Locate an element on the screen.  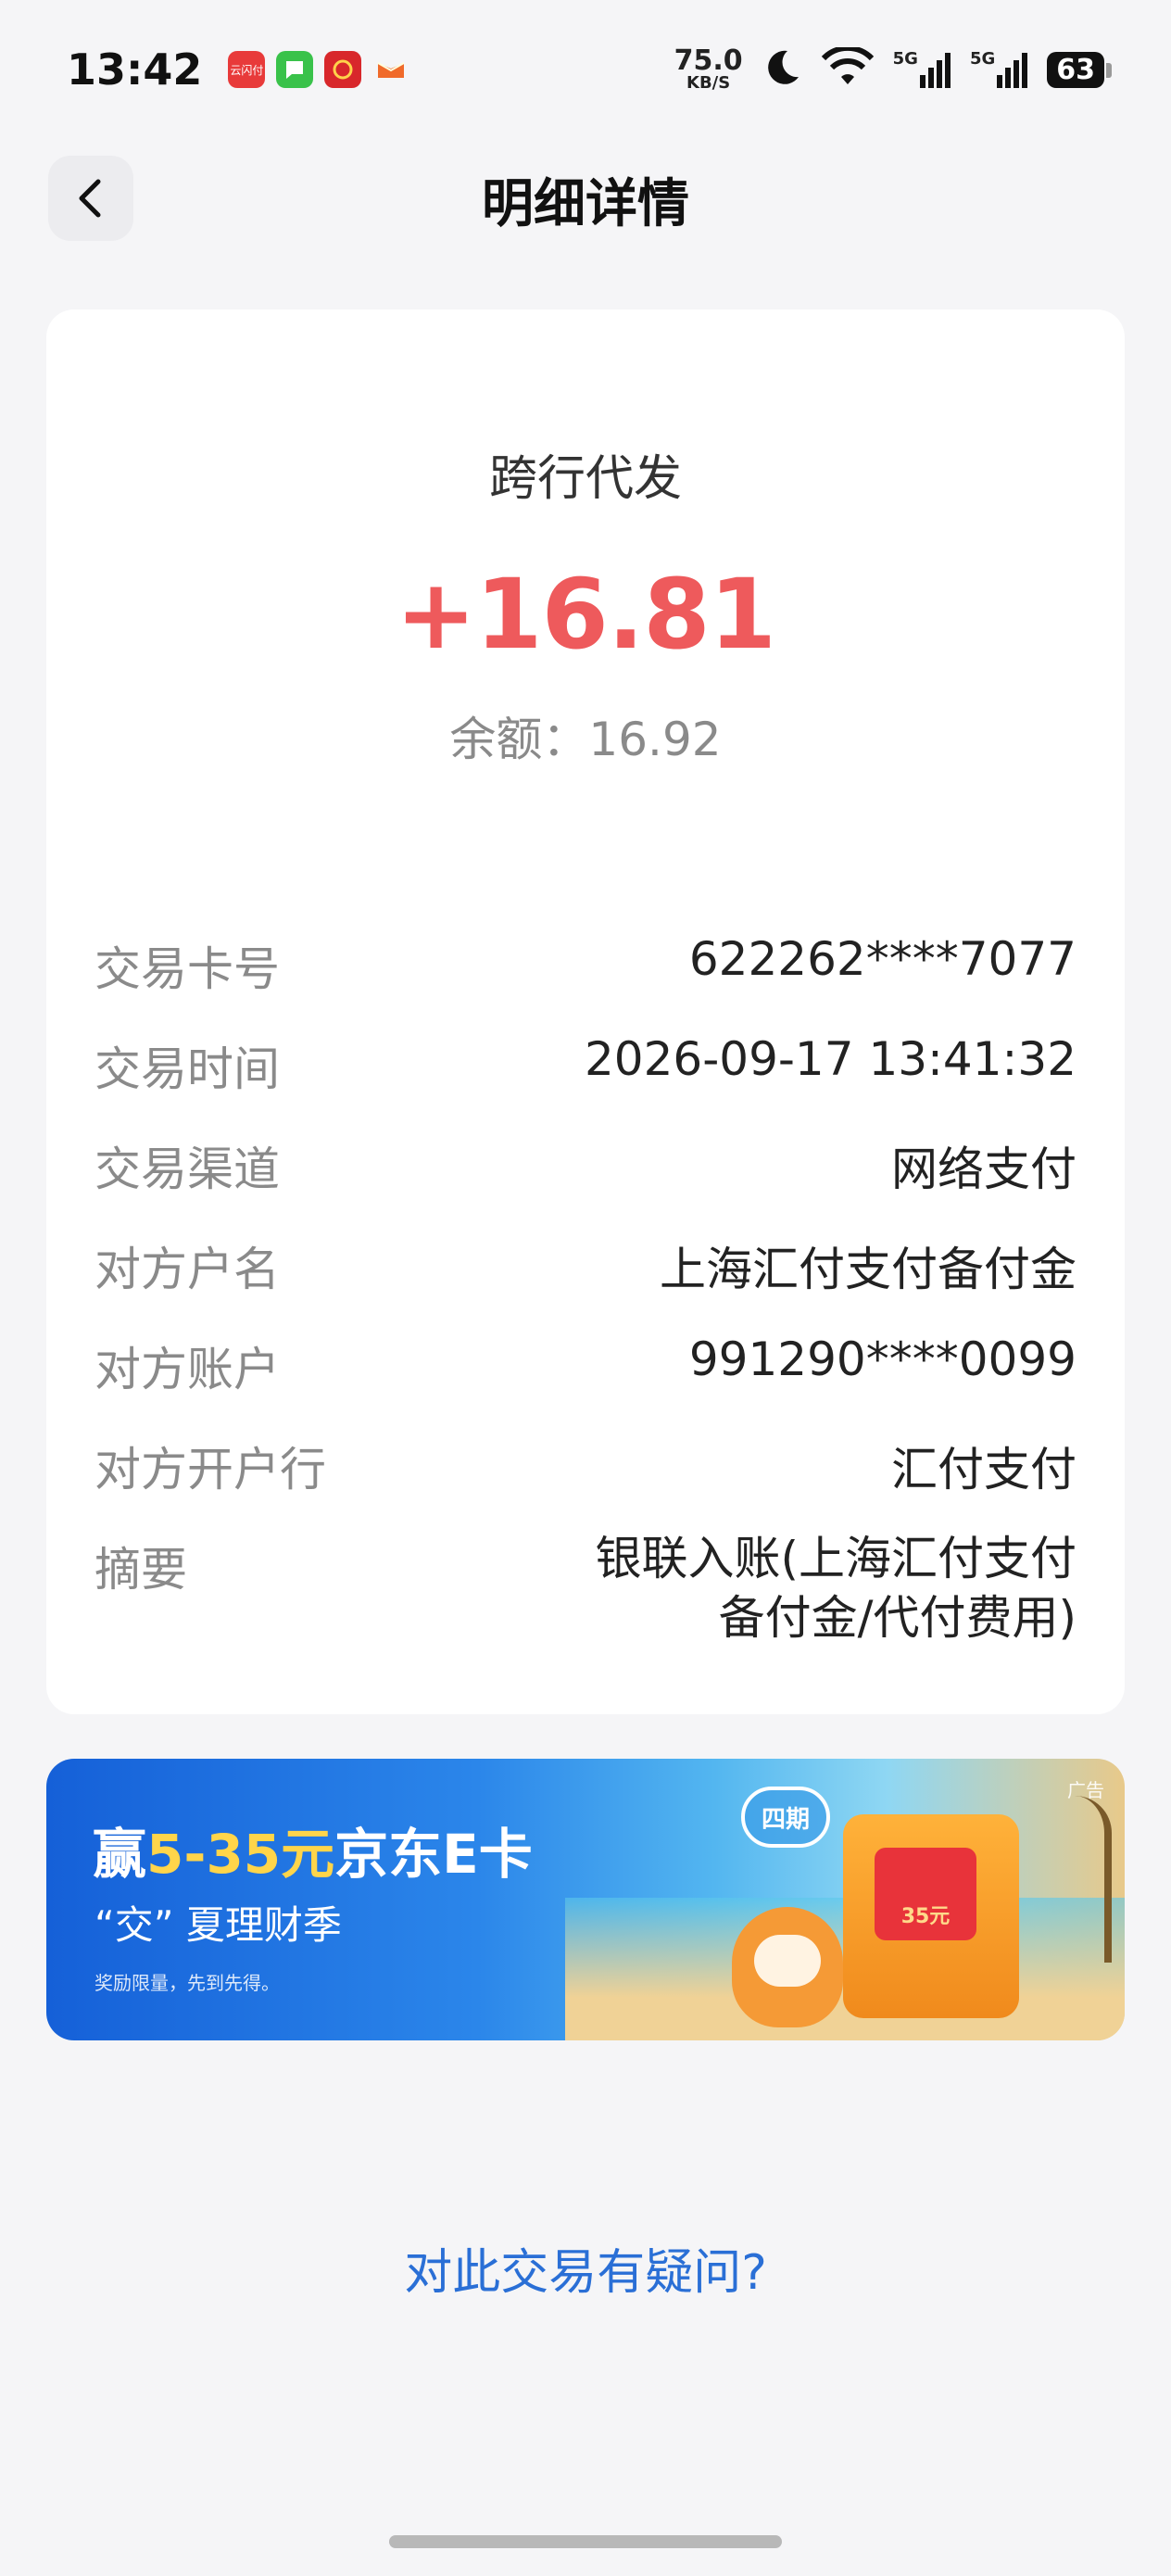
row-value: 汇付支付 is located at coordinates (984, 1470).